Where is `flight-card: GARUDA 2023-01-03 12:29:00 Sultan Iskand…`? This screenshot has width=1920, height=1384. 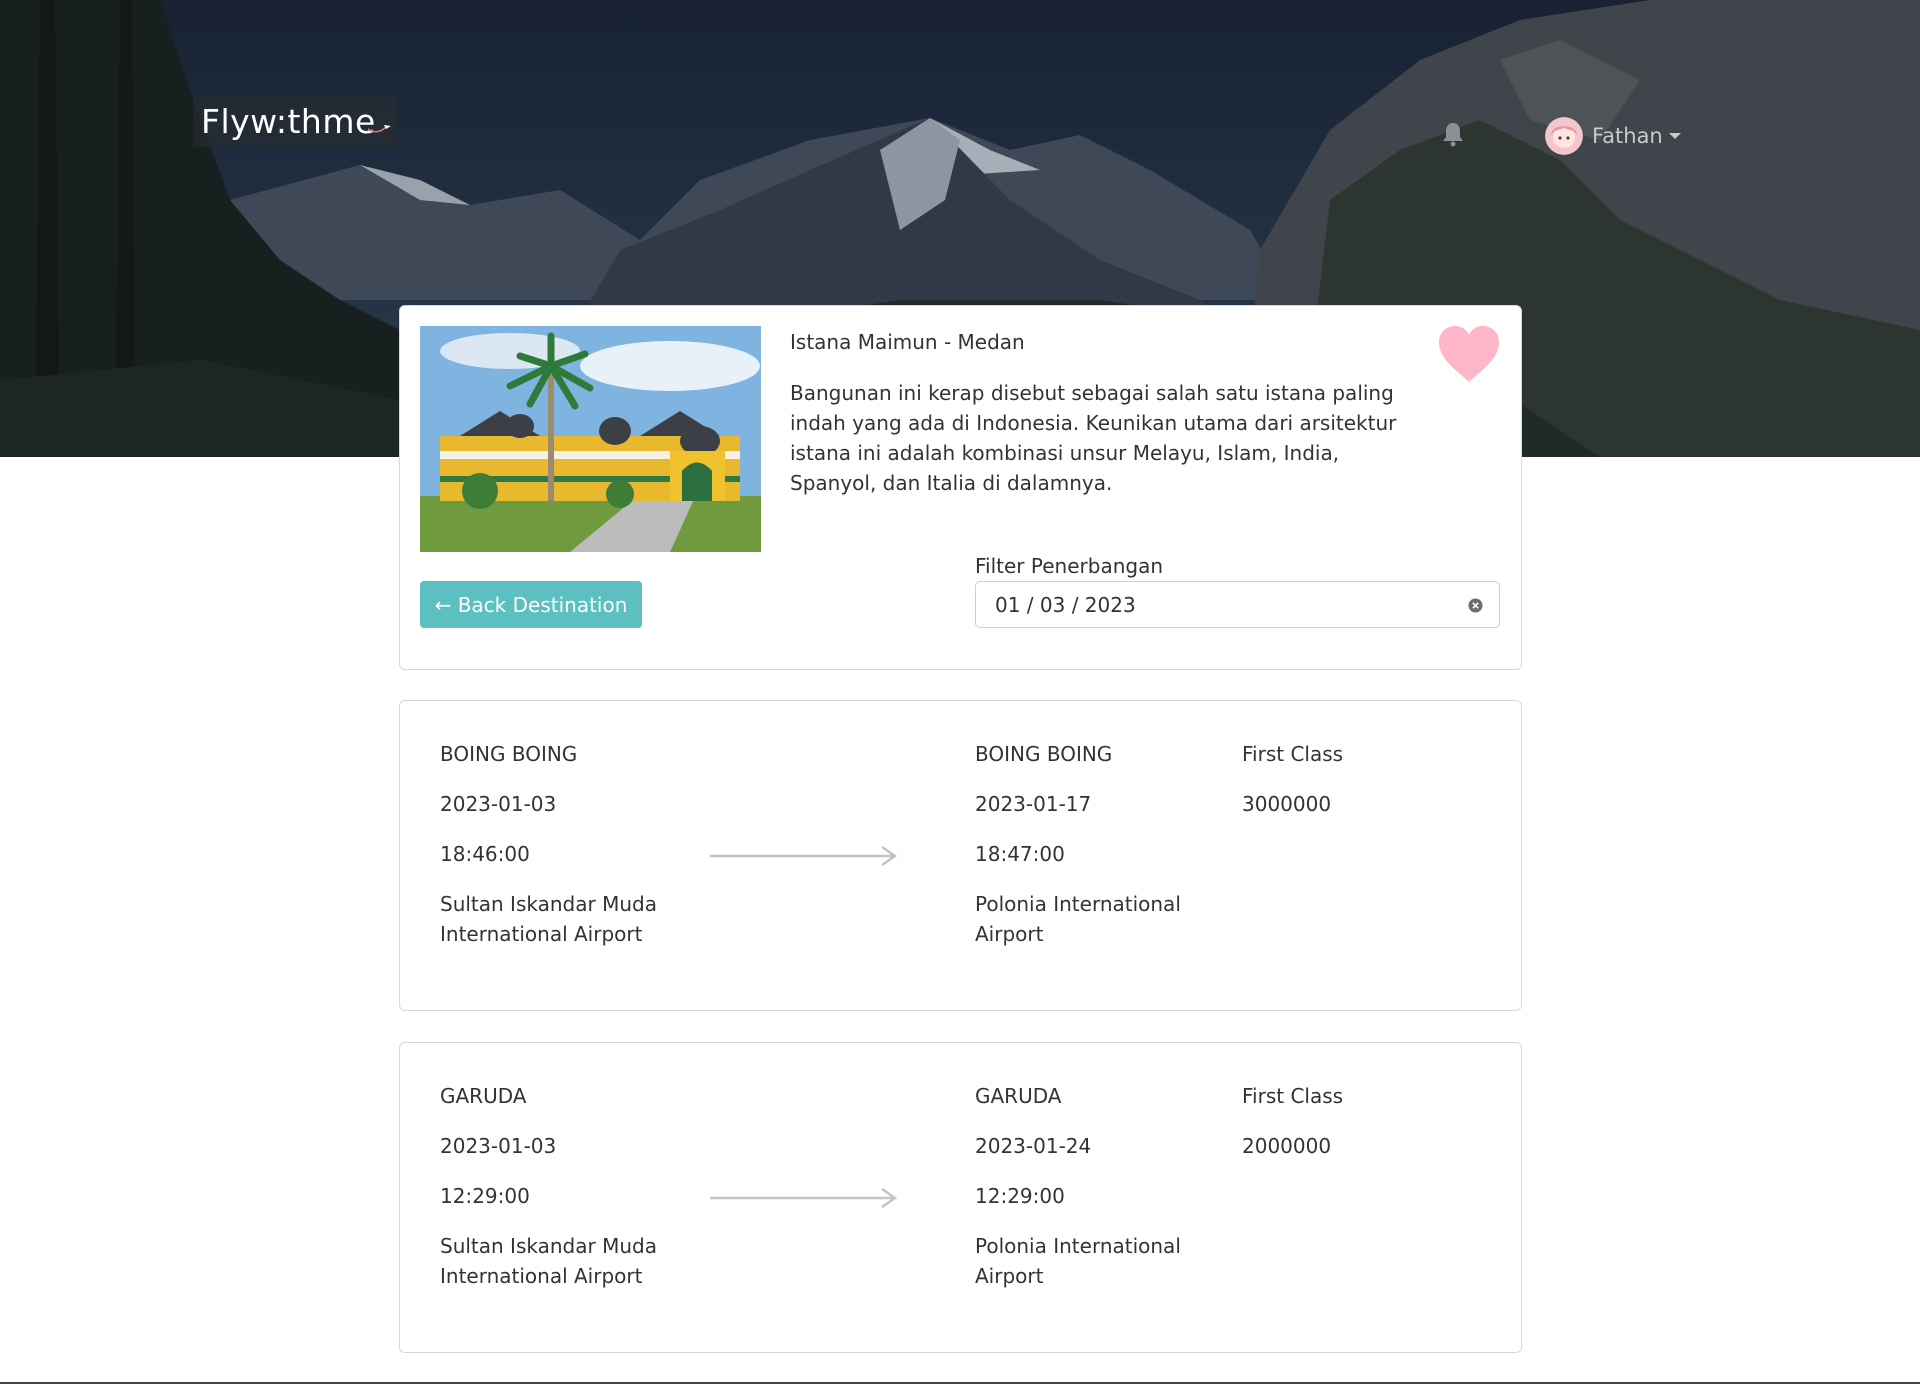 flight-card: GARUDA 2023-01-03 12:29:00 Sultan Iskand… is located at coordinates (960, 1197).